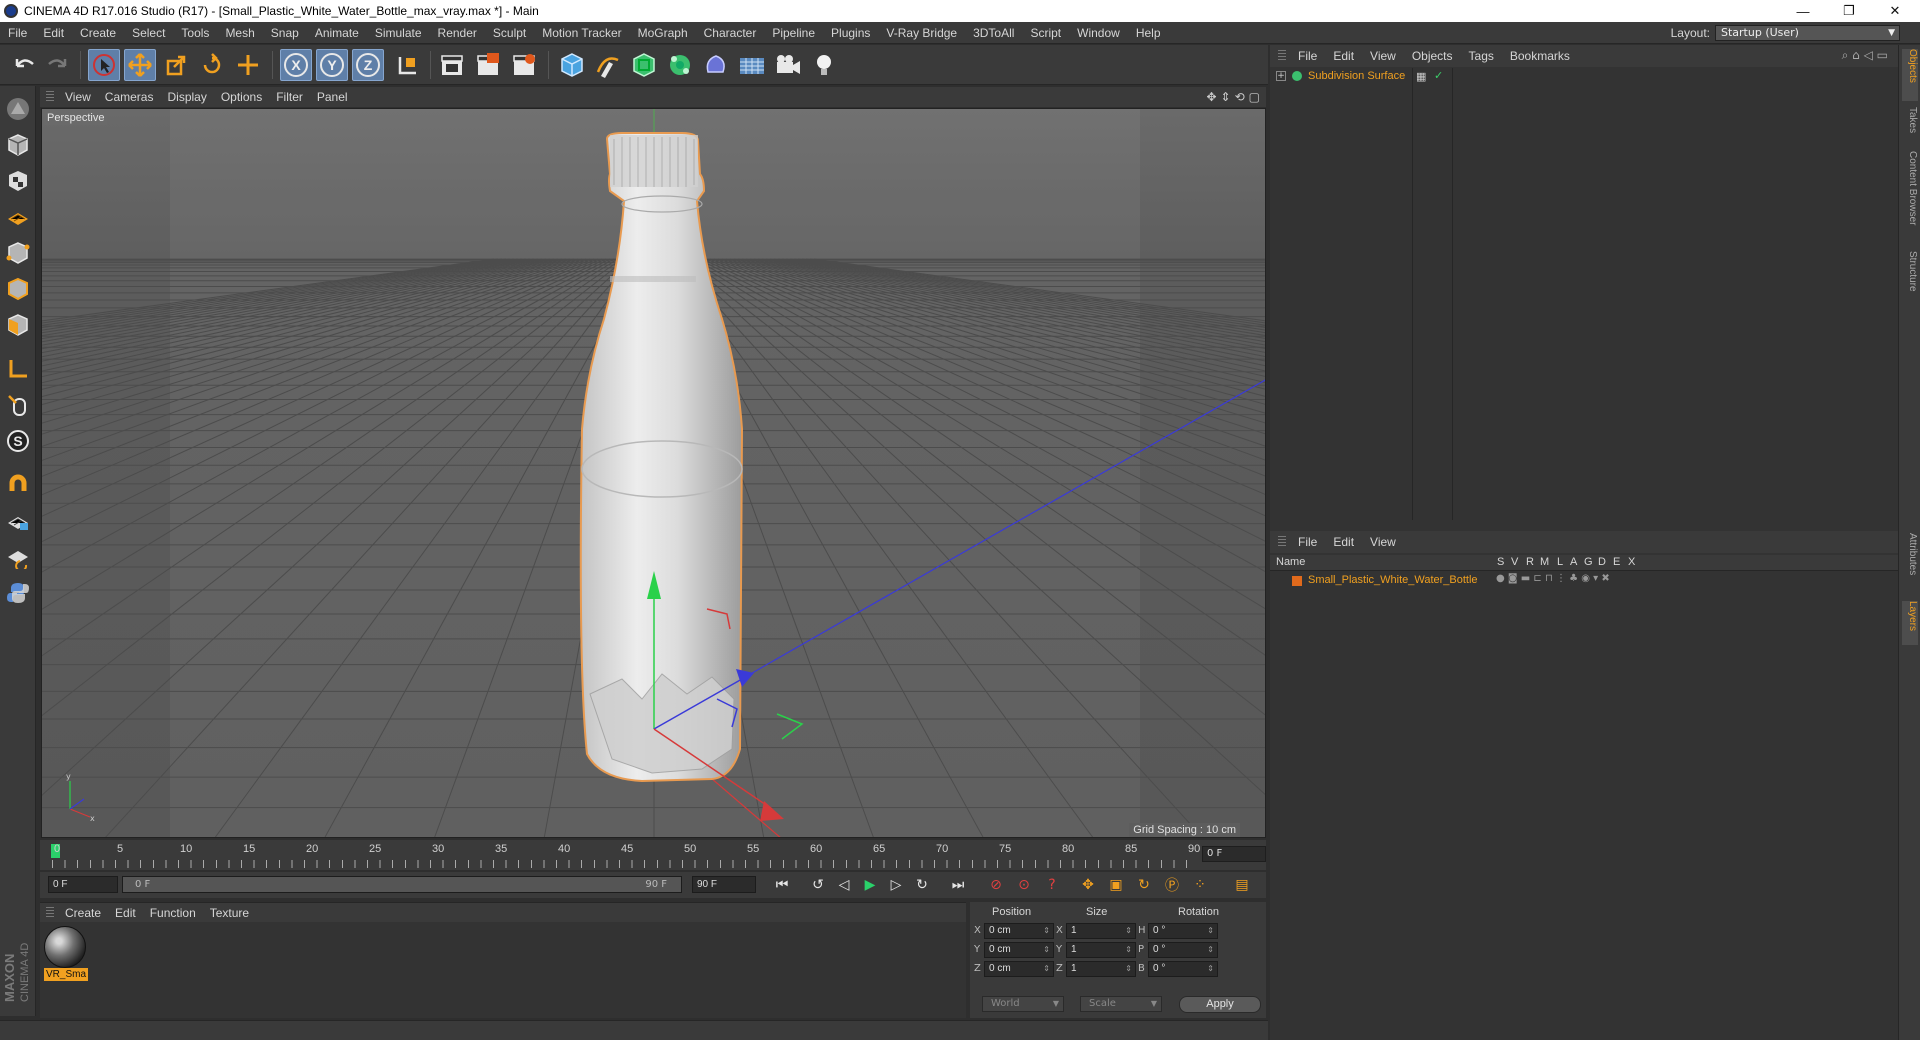  I want to click on end-frame-field: 90 F, so click(724, 884).